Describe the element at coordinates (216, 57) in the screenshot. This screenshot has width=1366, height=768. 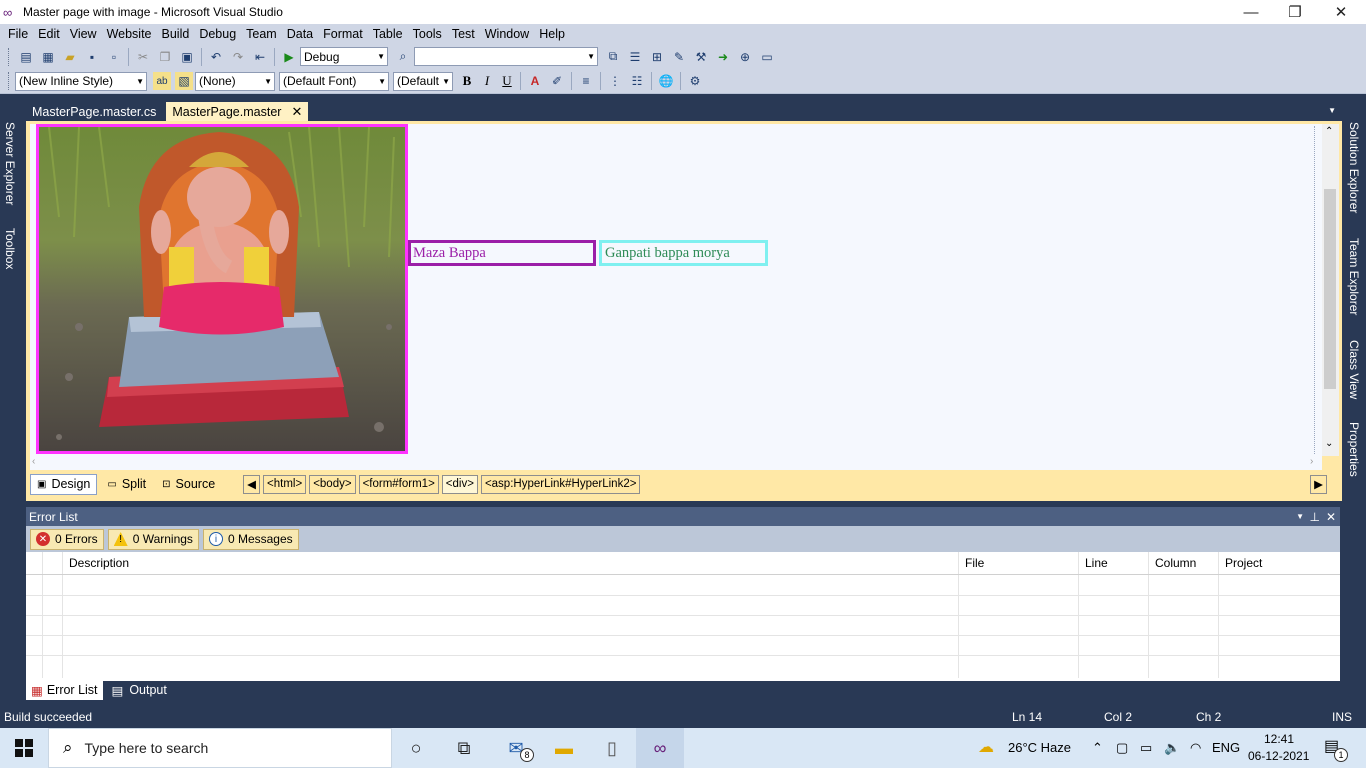
I see `undo-icon: ↶` at that location.